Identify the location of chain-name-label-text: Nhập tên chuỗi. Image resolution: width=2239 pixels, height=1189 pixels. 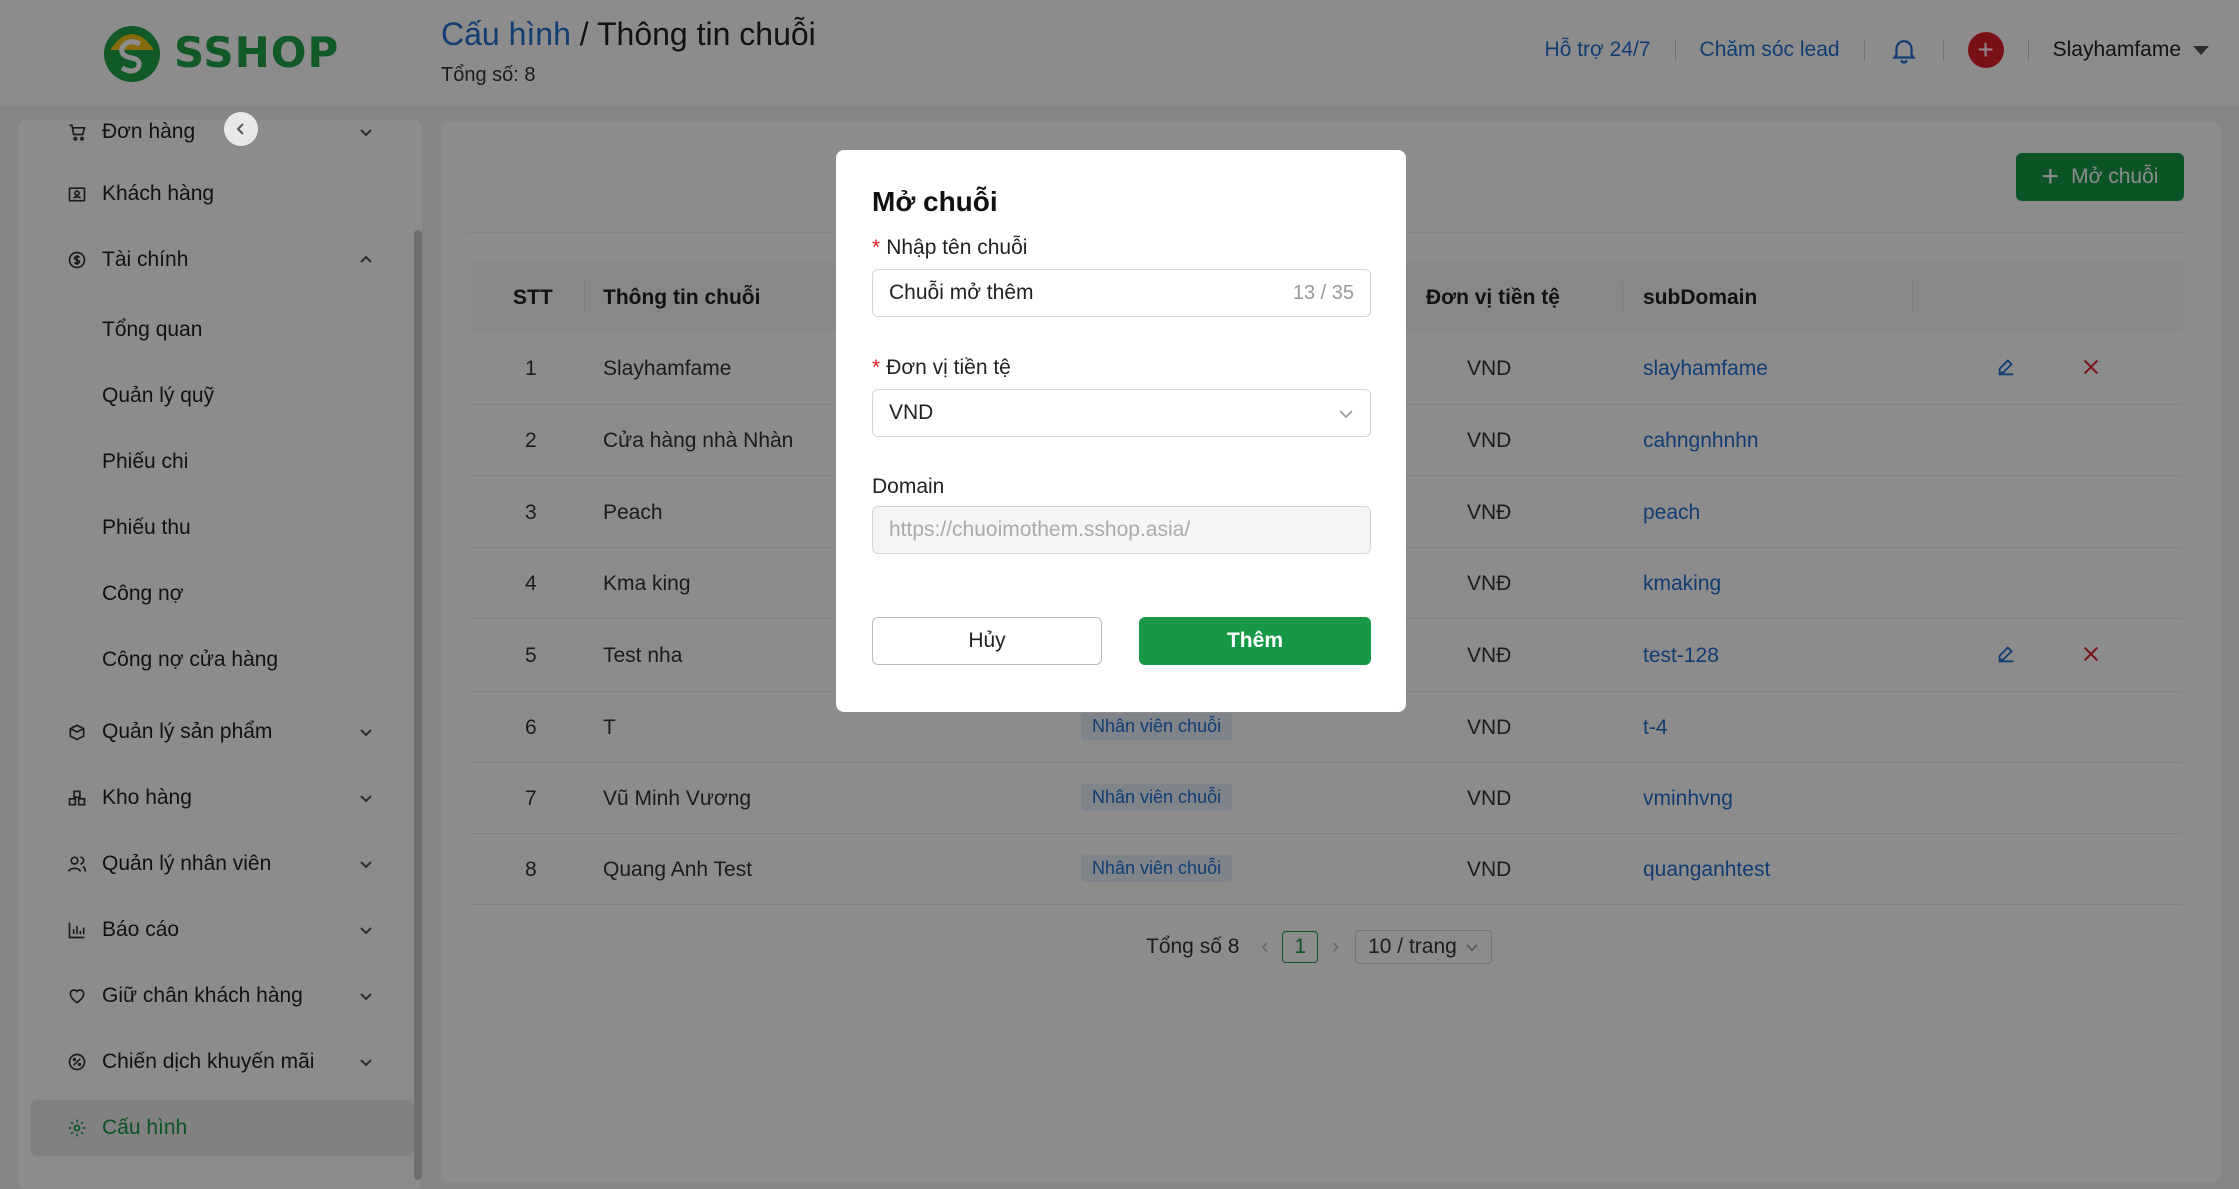
(957, 247).